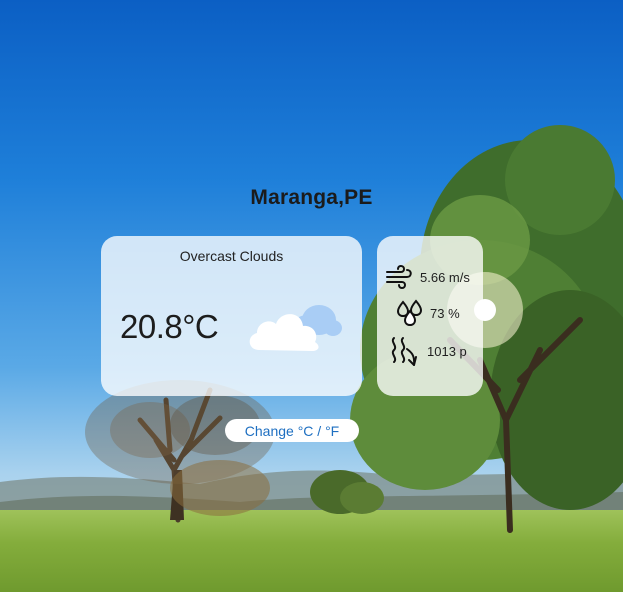  Describe the element at coordinates (445, 313) in the screenshot. I see `humidity-value: 73 %` at that location.